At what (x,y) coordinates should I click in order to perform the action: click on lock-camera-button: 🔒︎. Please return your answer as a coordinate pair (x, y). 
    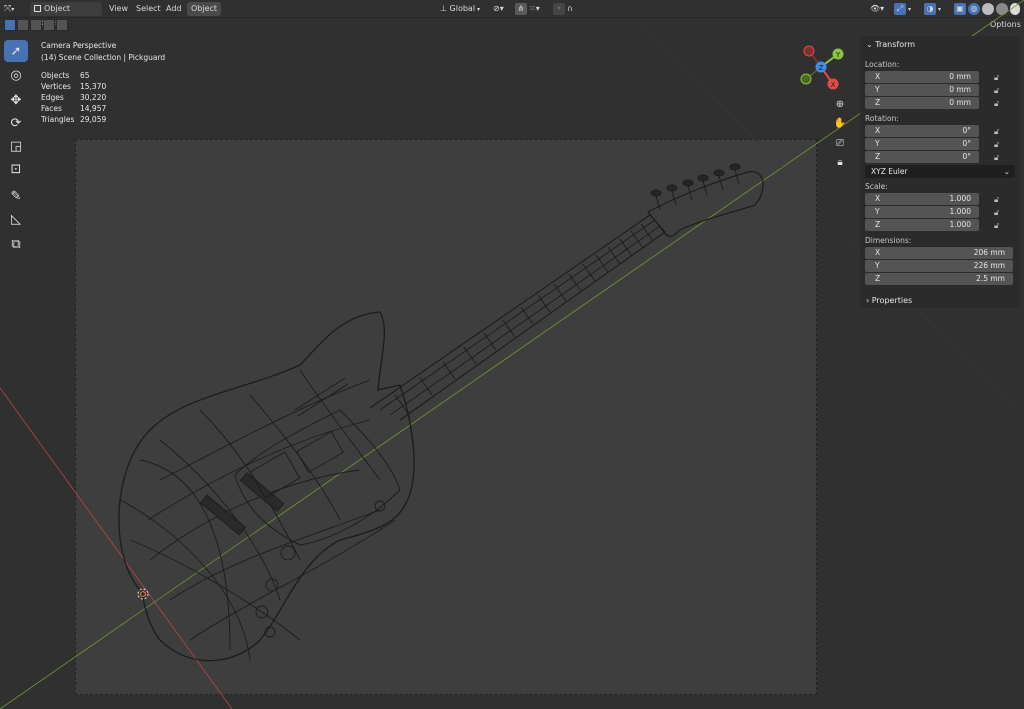
    Looking at the image, I should click on (840, 162).